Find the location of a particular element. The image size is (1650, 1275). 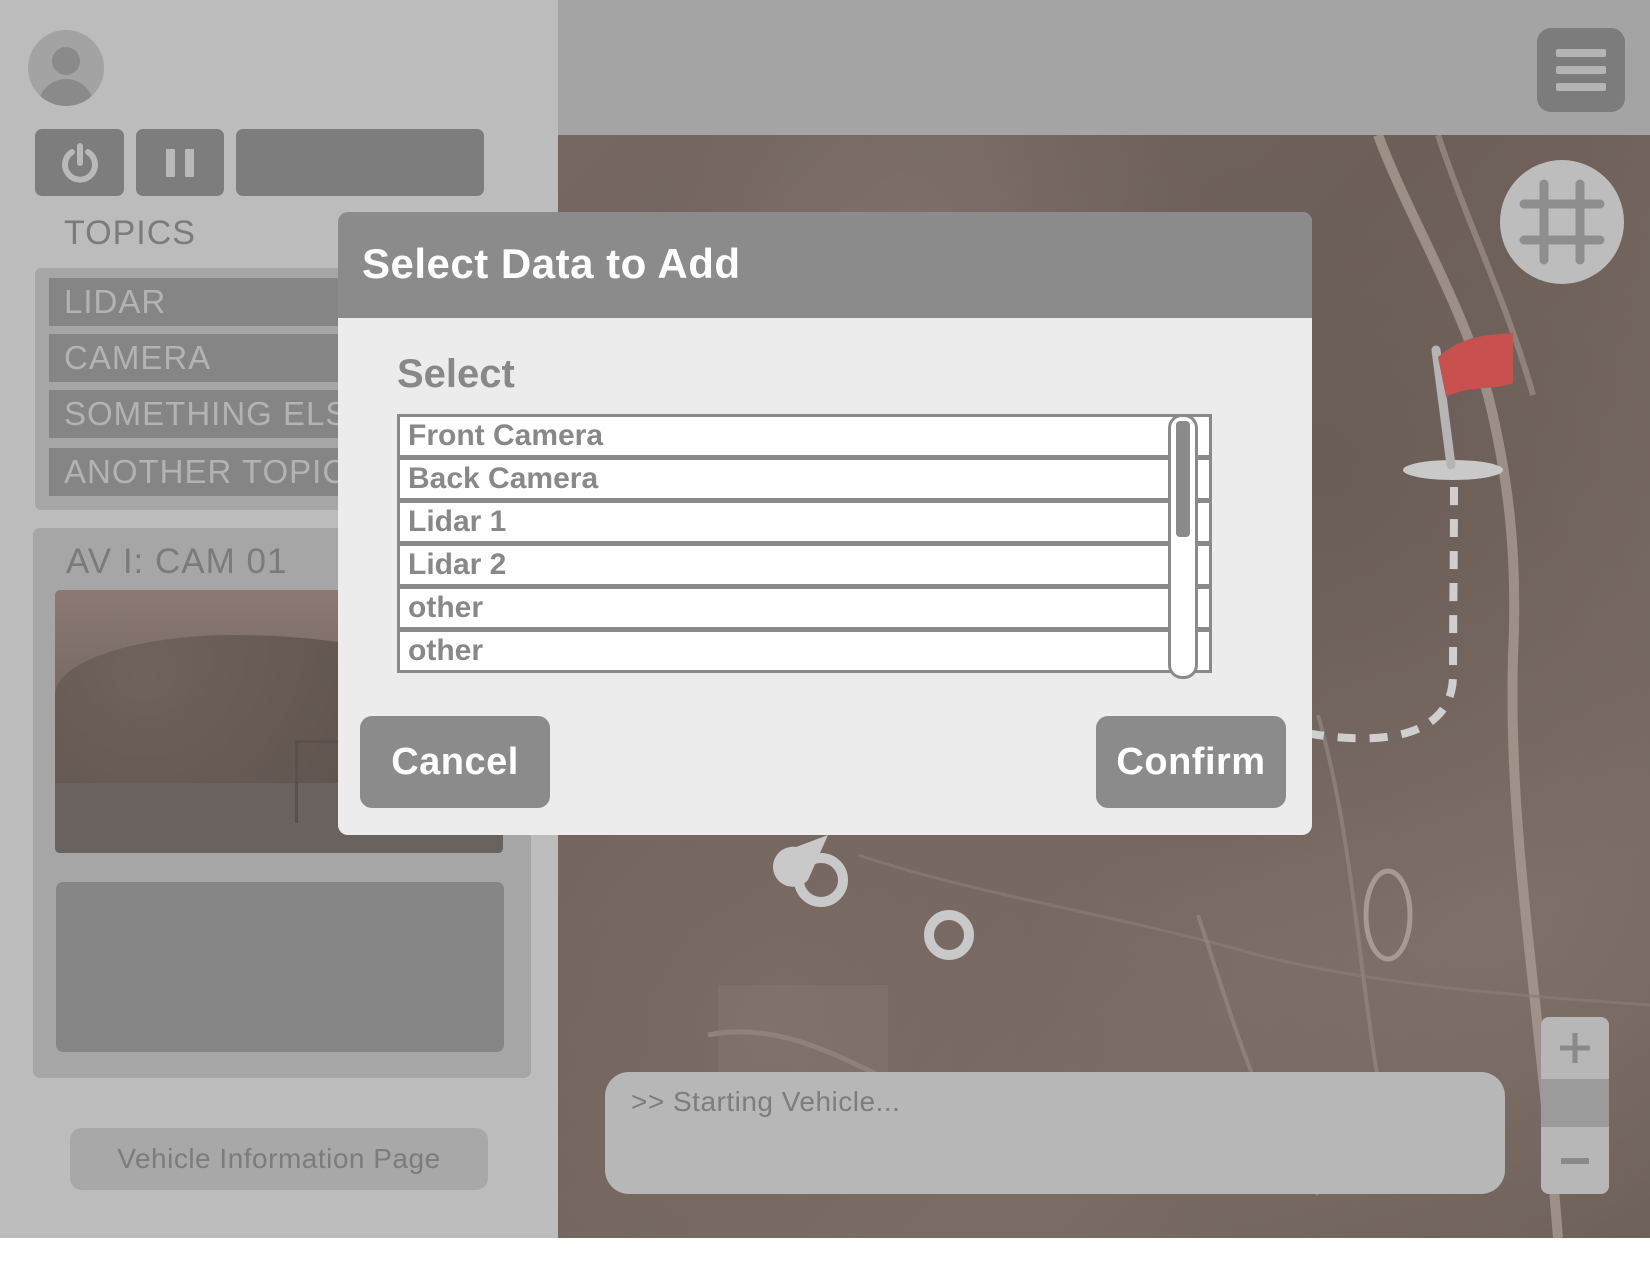

plus-icon is located at coordinates (1575, 1048).